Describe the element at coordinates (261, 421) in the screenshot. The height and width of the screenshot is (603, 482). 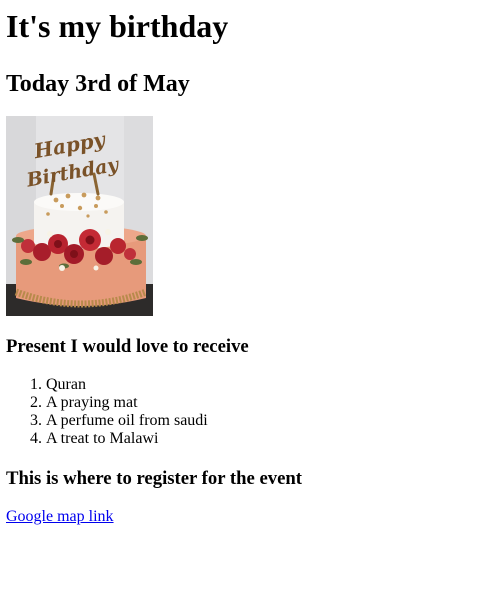
I see `list-item: A perfume oil from saudi` at that location.